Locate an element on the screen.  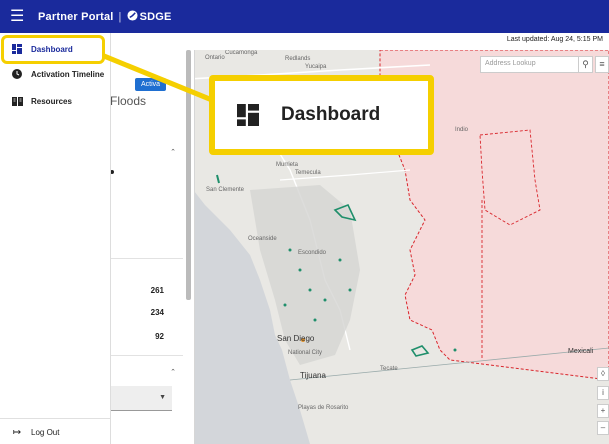
dashboard-icon is located at coordinates (248, 115).